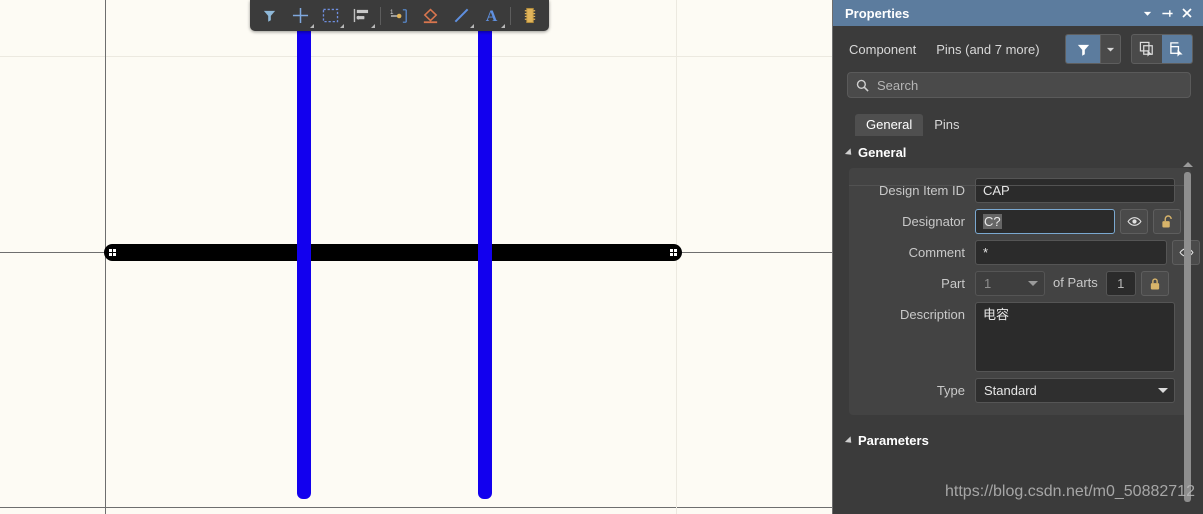 This screenshot has height=514, width=1203. I want to click on type-value: Standard, so click(1010, 390).